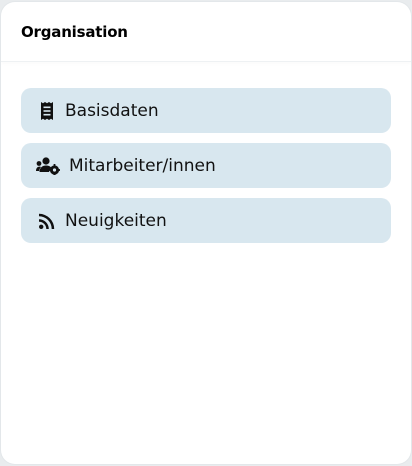 The image size is (412, 466). What do you see at coordinates (47, 111) in the screenshot?
I see `receipt-icon` at bounding box center [47, 111].